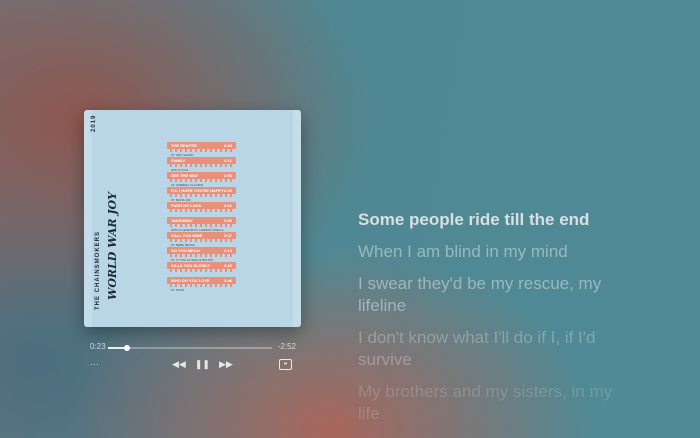  I want to click on track-bar: P.S. I HOPE YOU'RE HAPPY 2:43, so click(201, 192).